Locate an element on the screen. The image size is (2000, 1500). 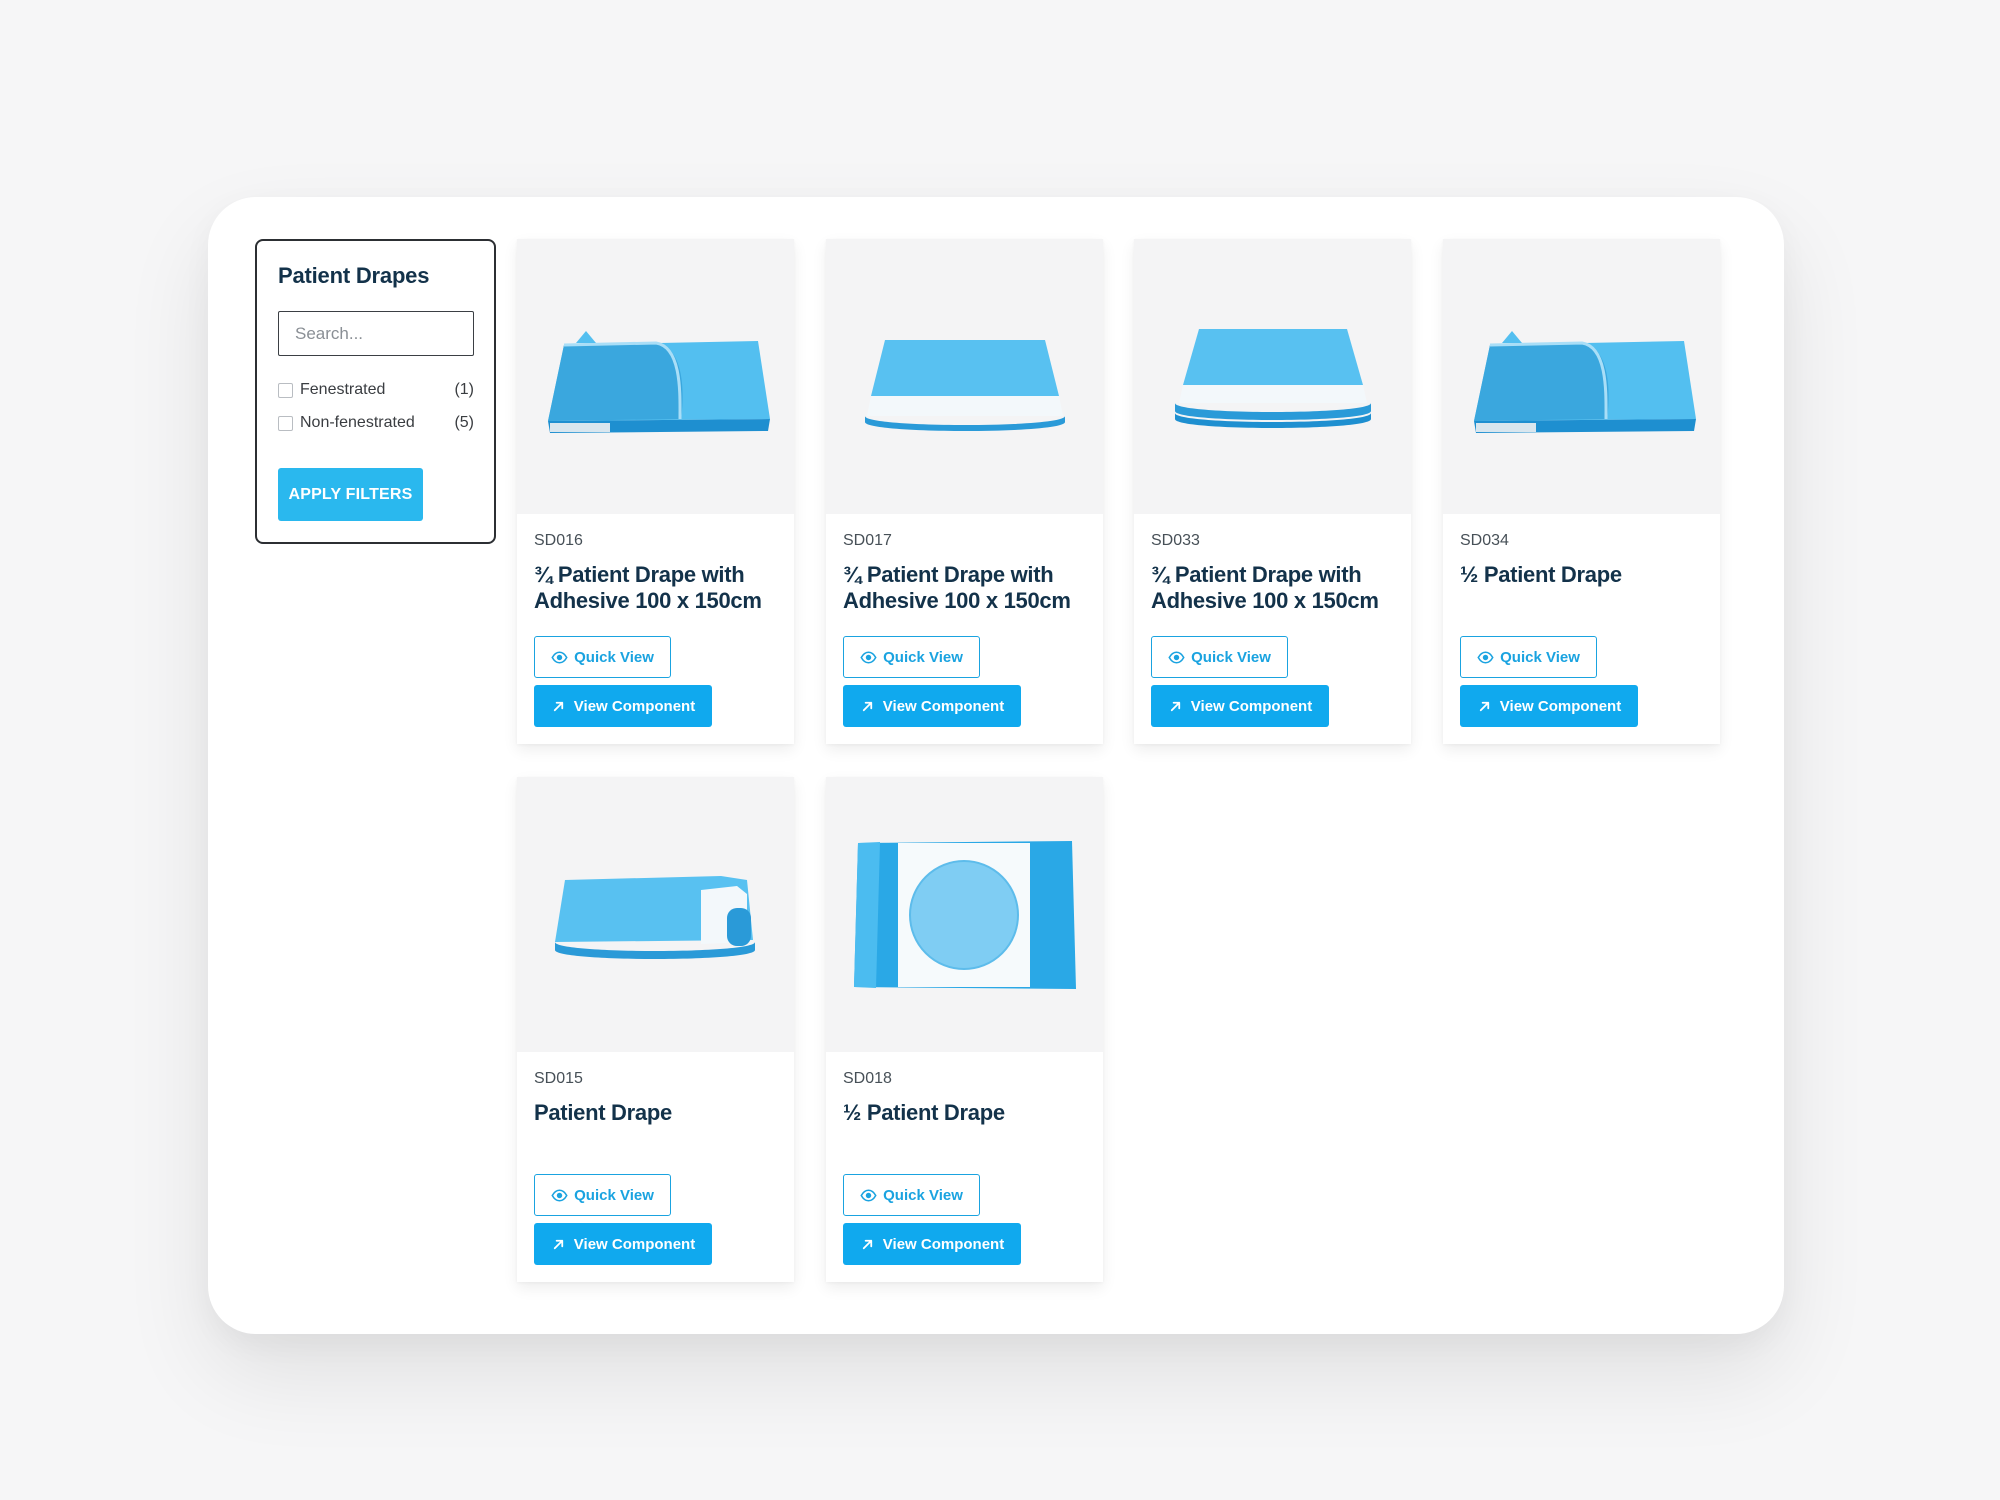
product-code: SD016 is located at coordinates (558, 540).